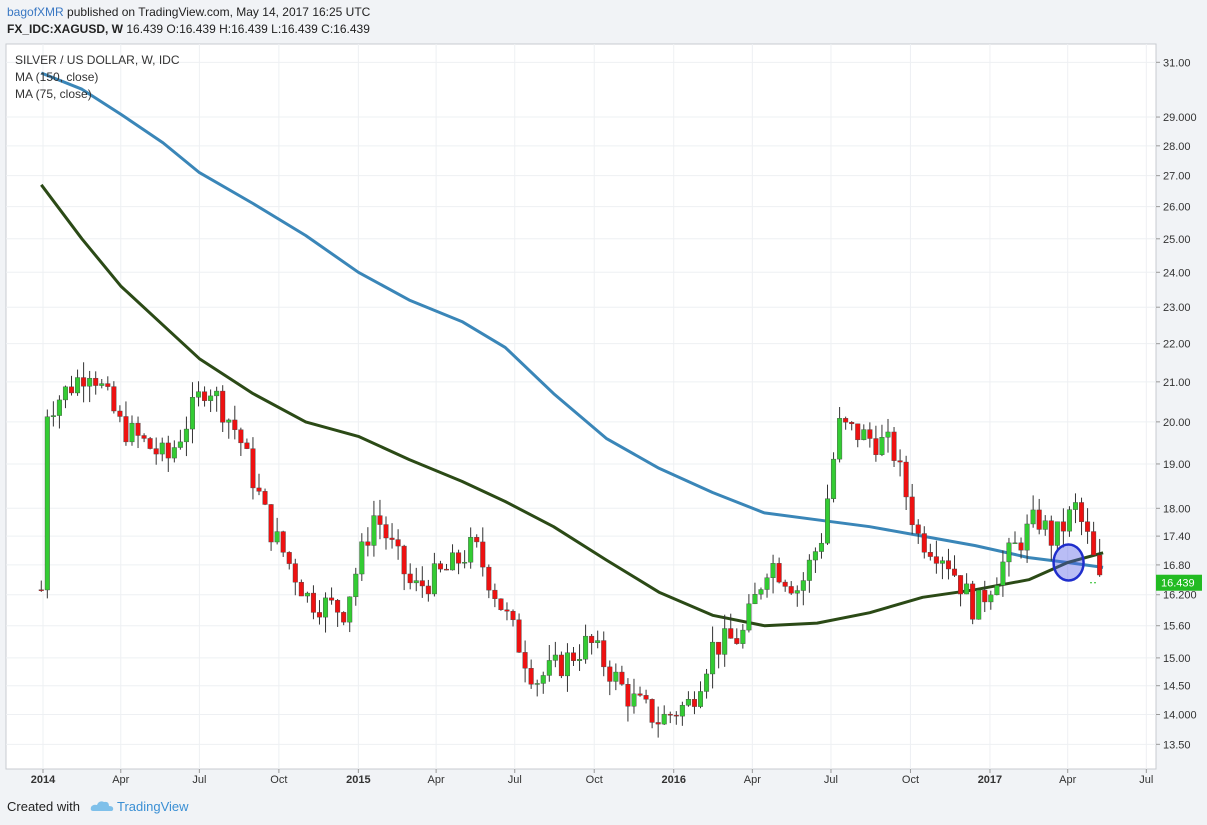 The height and width of the screenshot is (825, 1207). Describe the element at coordinates (1177, 537) in the screenshot. I see `y-tick-label: 17.40` at that location.